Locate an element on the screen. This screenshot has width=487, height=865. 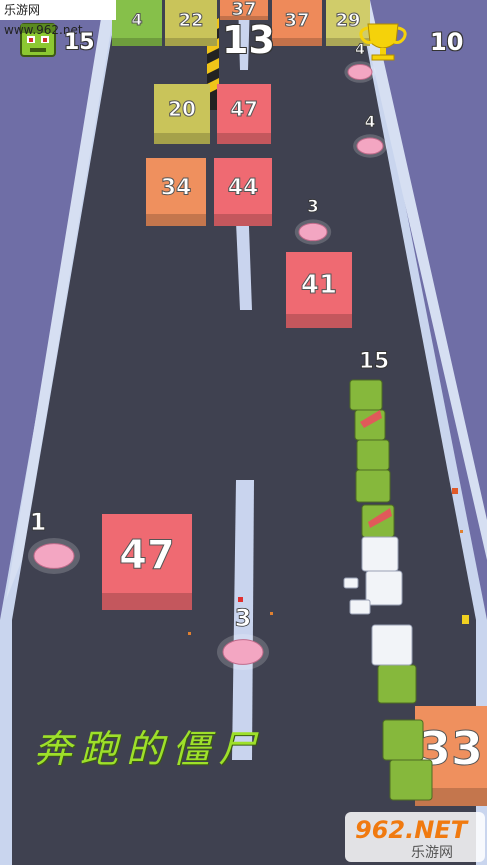
block-value: 41 is located at coordinates (319, 285).